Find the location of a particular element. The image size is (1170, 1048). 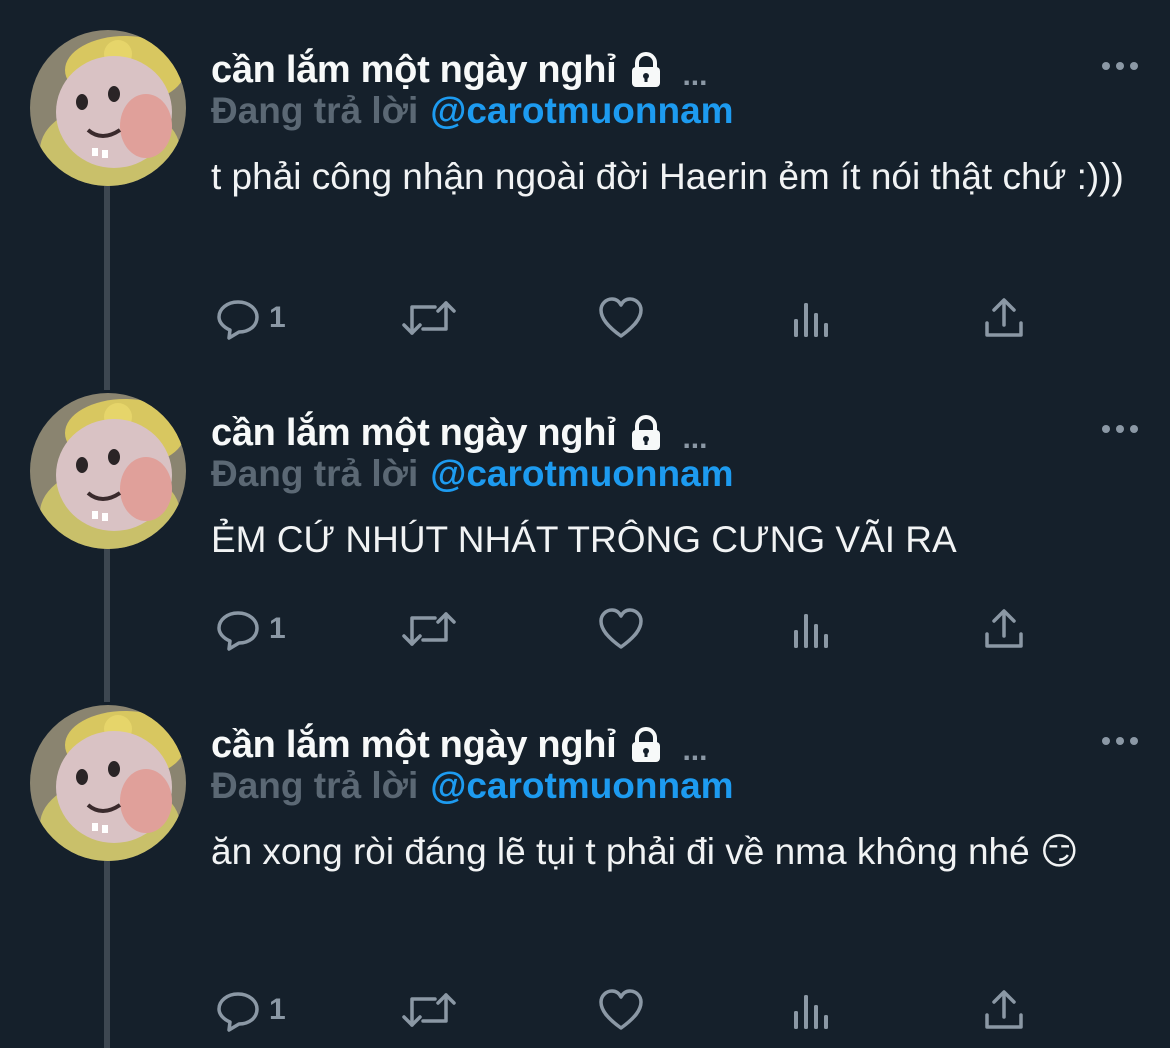

tweet-text: ẺM CỨ NHÚT NHÁT TRÔNG CƯNG VÃI RA is located at coordinates (584, 539).